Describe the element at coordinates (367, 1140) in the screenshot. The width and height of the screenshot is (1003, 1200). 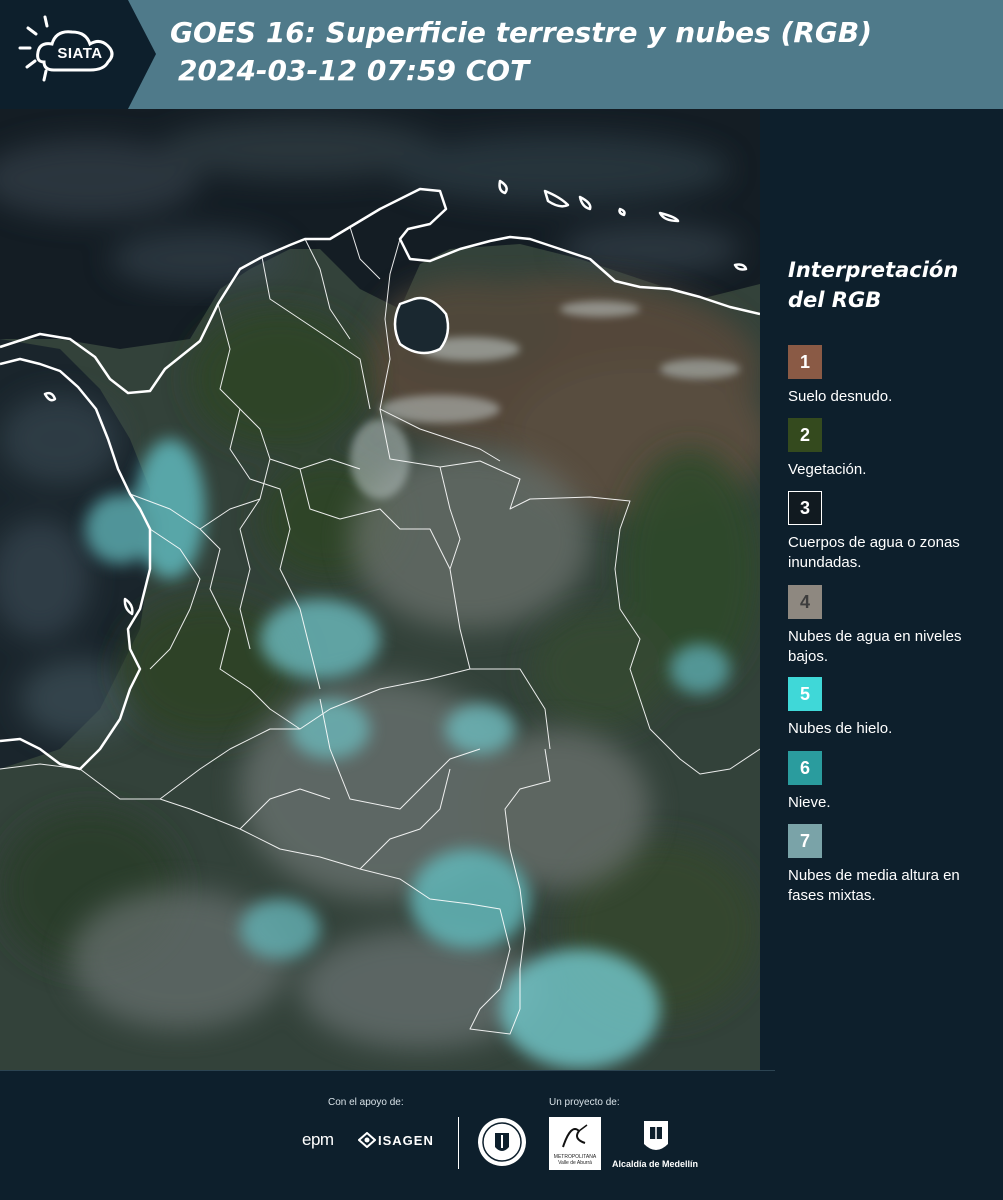
I see `isagen-icon` at that location.